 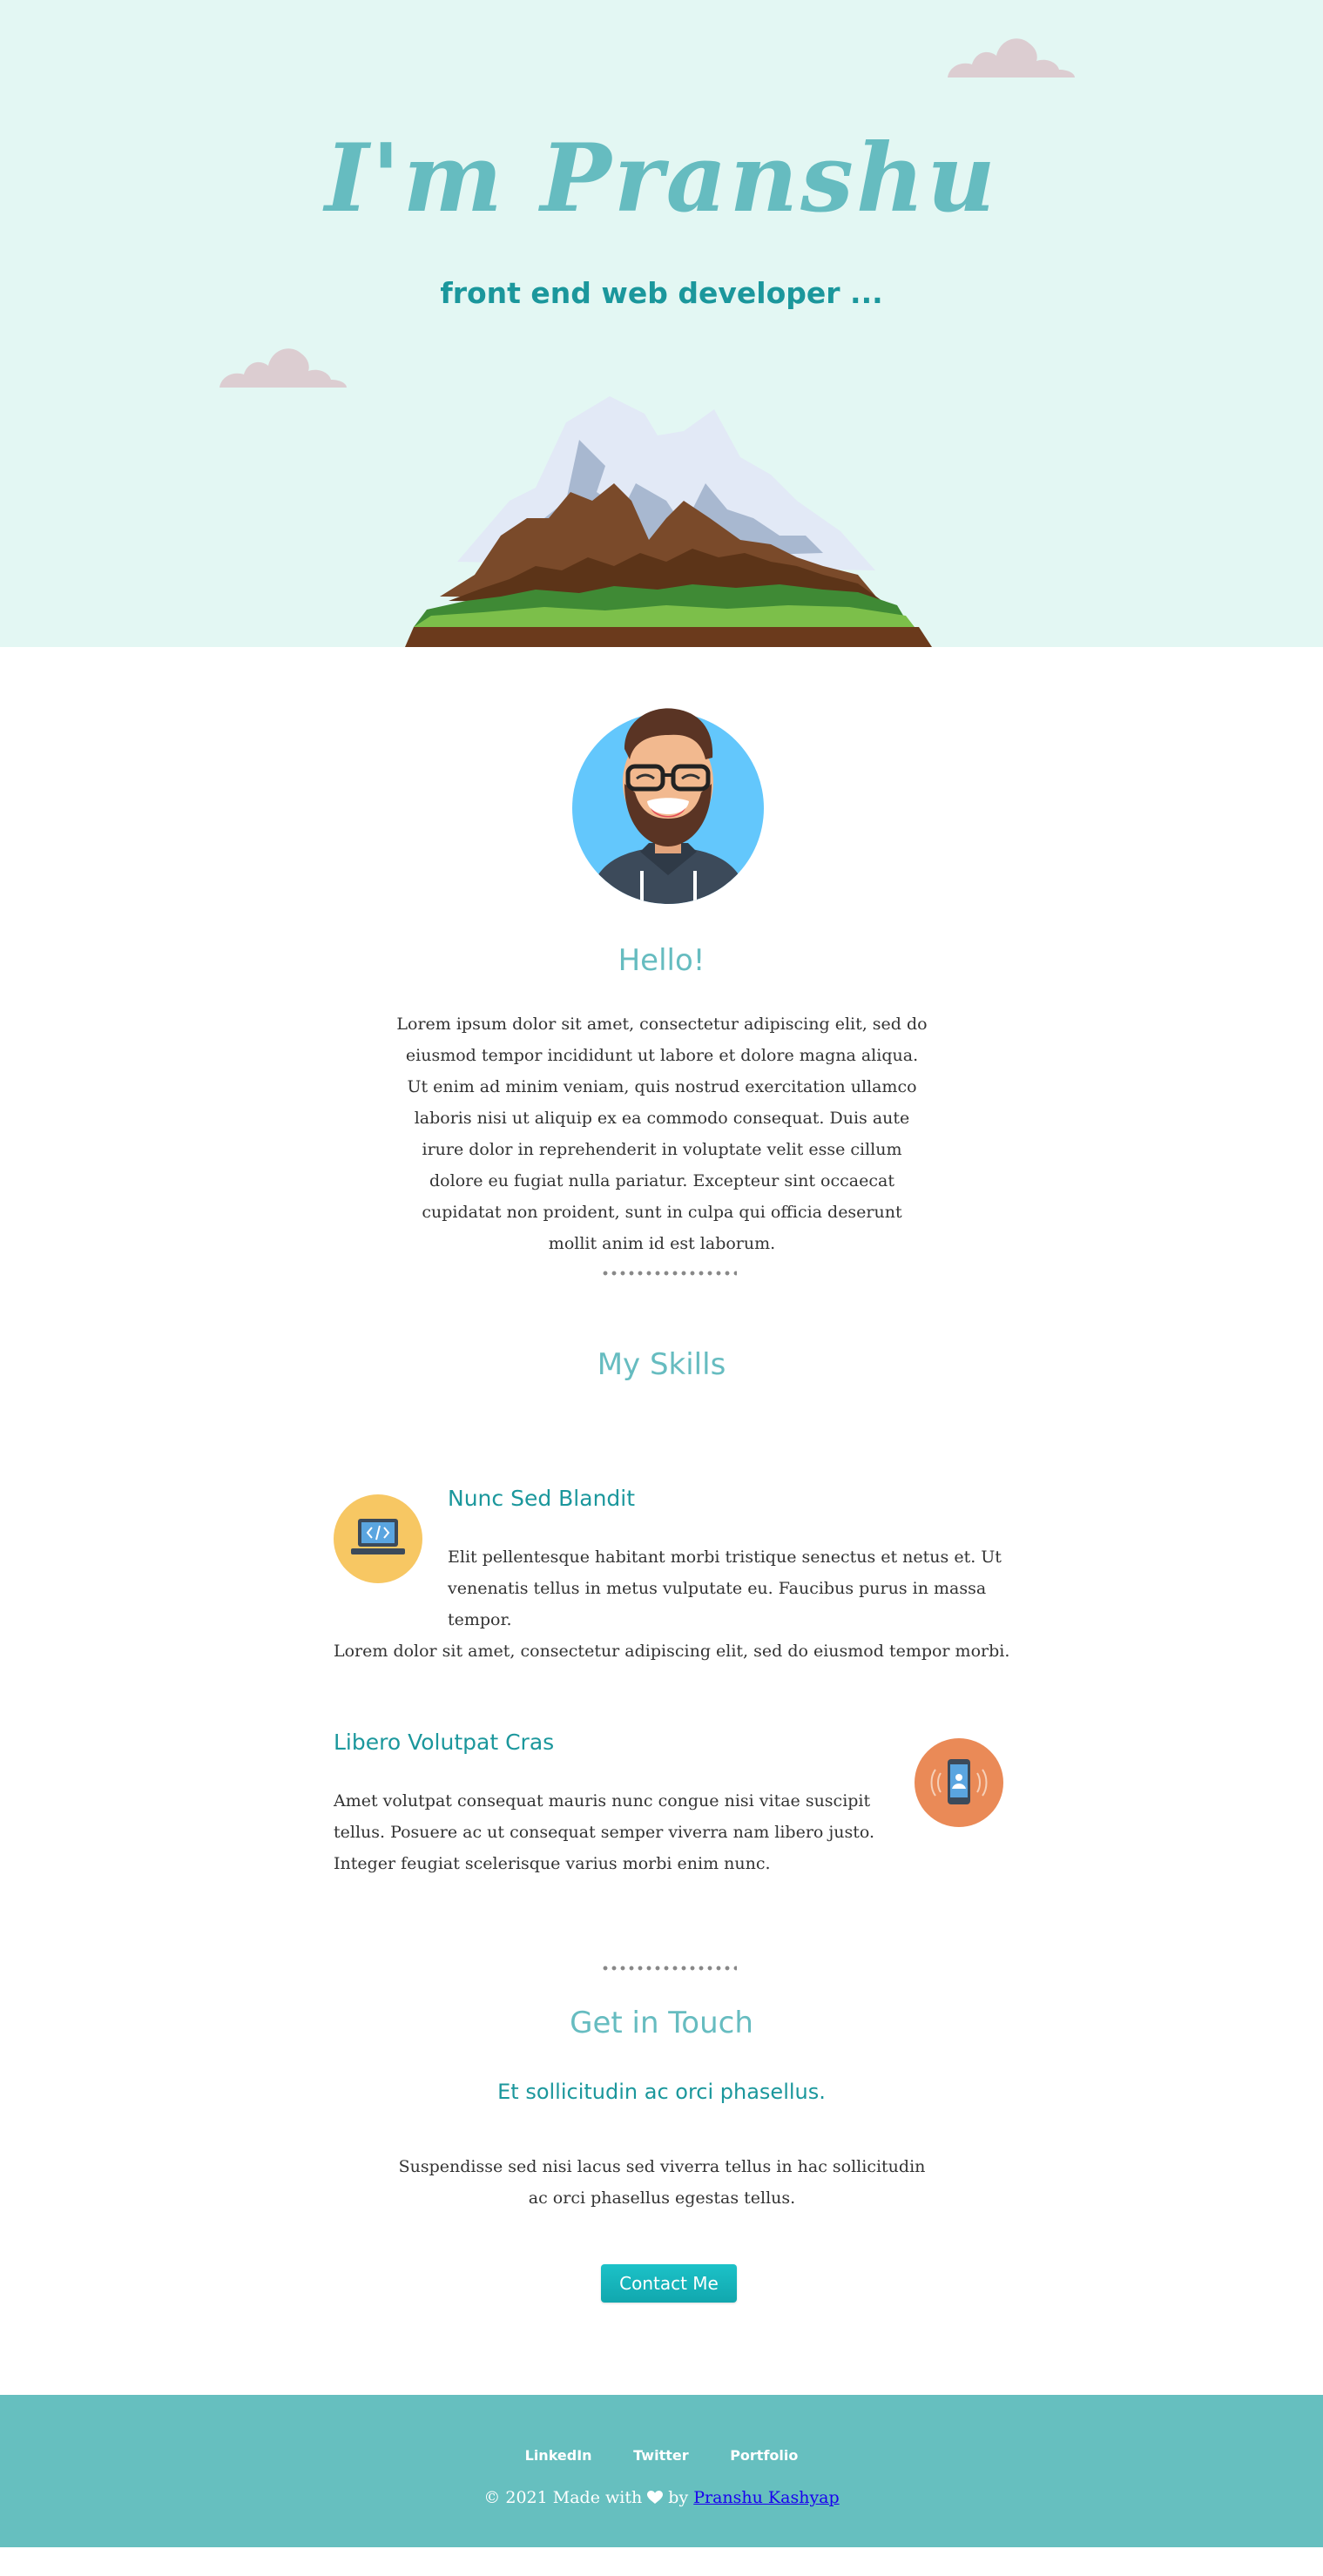 I want to click on footer-link-twitter: Twitter, so click(x=660, y=2455).